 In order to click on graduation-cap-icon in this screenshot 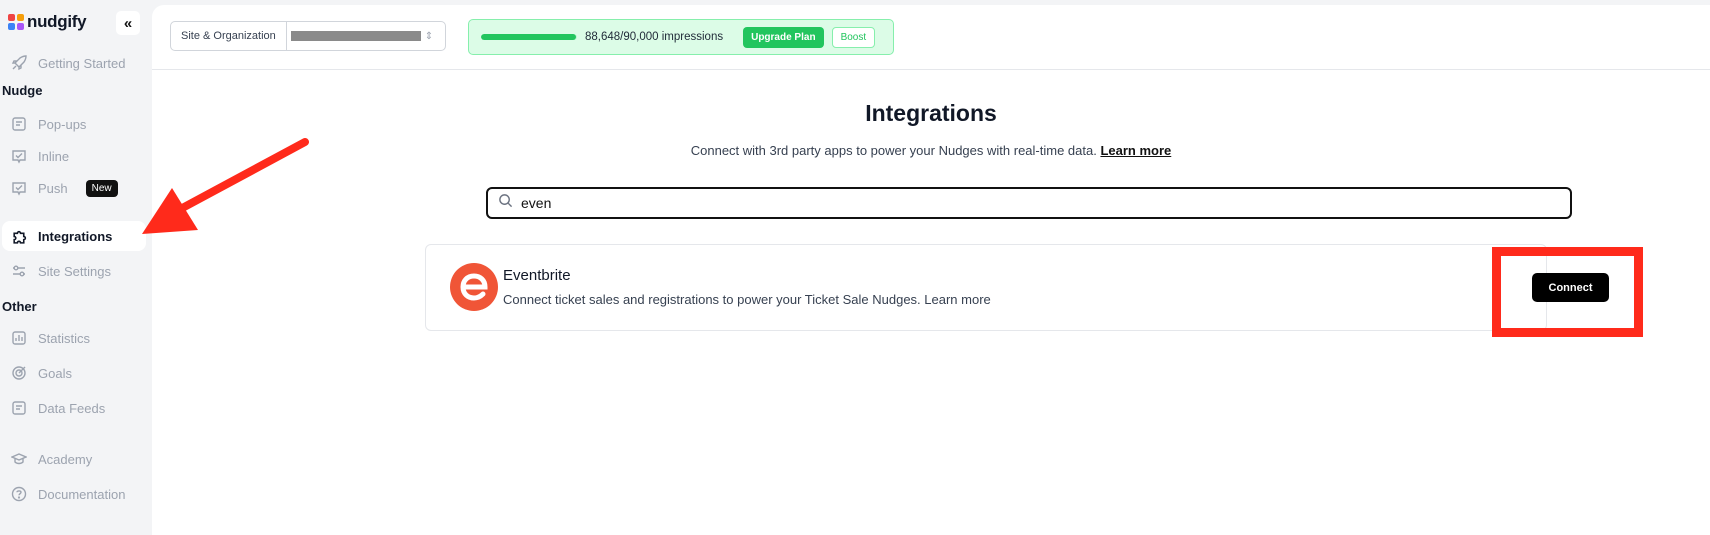, I will do `click(19, 459)`.